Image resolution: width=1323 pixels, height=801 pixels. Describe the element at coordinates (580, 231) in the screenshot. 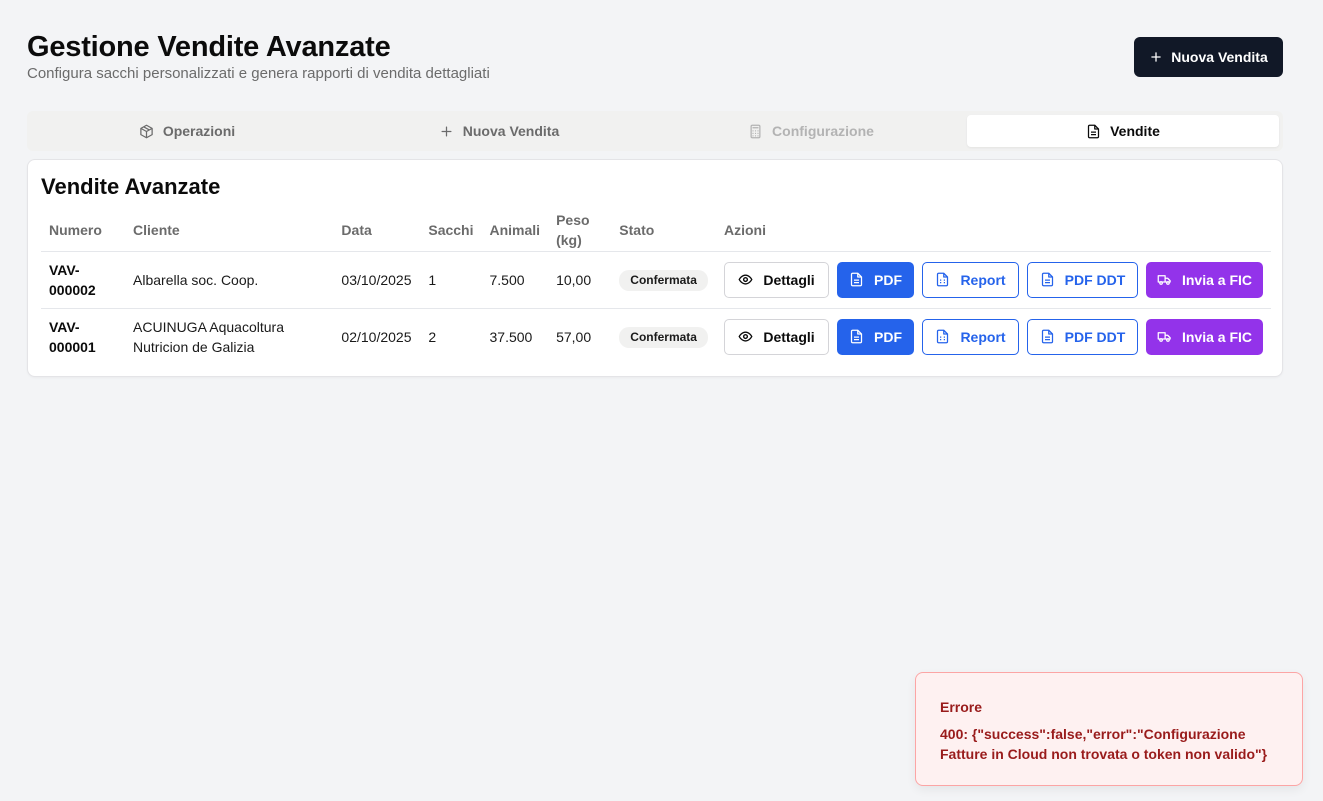

I see `column-header-peso: Peso (kg)` at that location.